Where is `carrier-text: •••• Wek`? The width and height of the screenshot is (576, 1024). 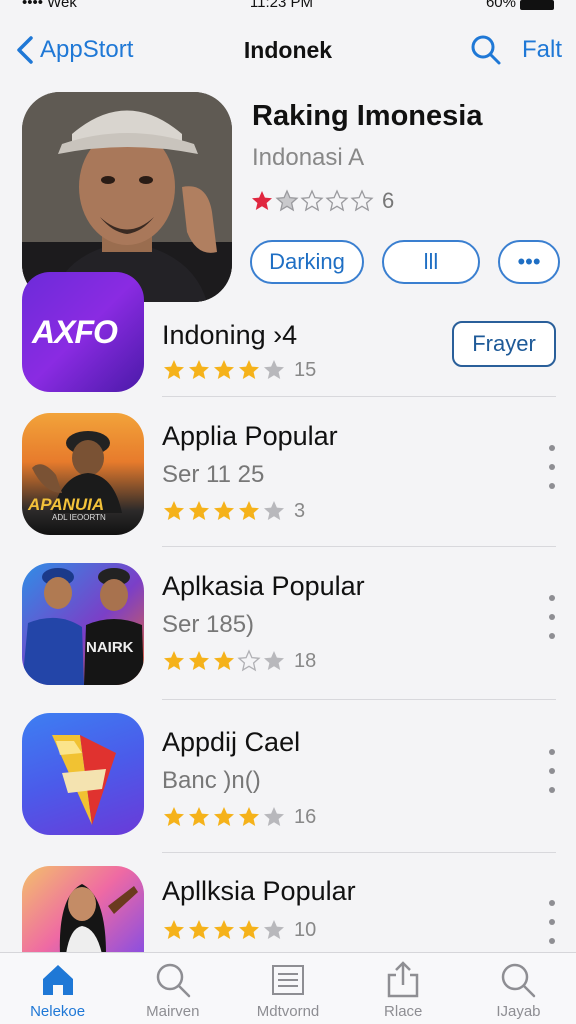
carrier-text: •••• Wek is located at coordinates (49, 5).